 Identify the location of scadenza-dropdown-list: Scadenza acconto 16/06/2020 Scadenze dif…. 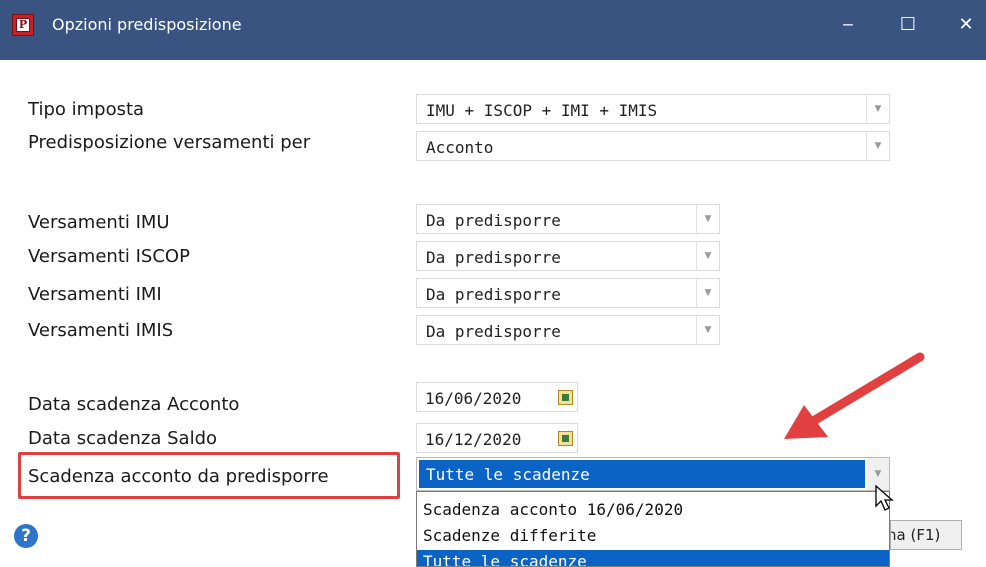
(653, 529).